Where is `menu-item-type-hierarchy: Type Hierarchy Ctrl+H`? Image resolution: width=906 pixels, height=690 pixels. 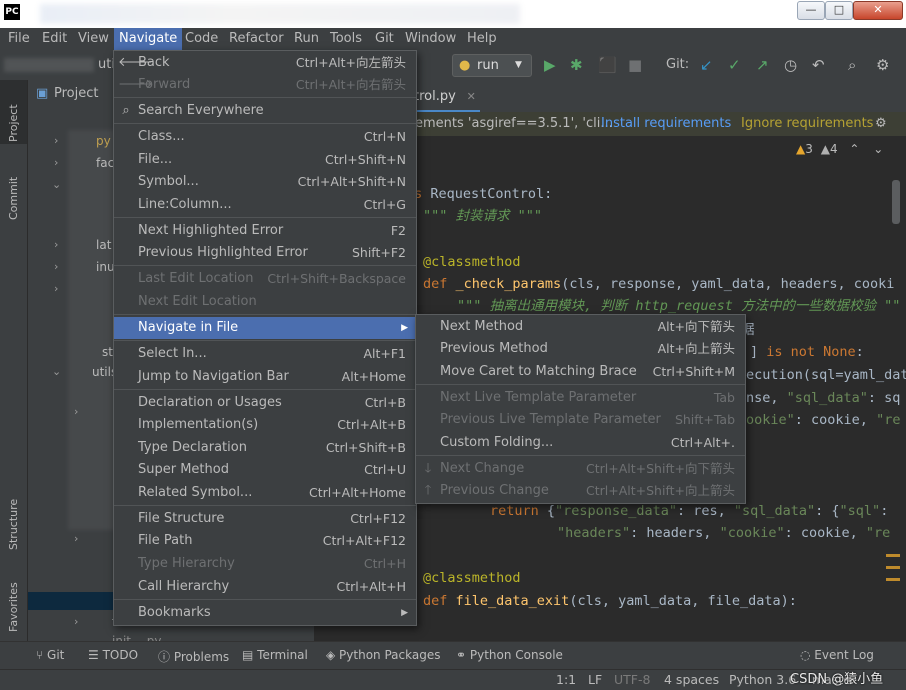
menu-item-type-hierarchy: Type Hierarchy Ctrl+H is located at coordinates (265, 564).